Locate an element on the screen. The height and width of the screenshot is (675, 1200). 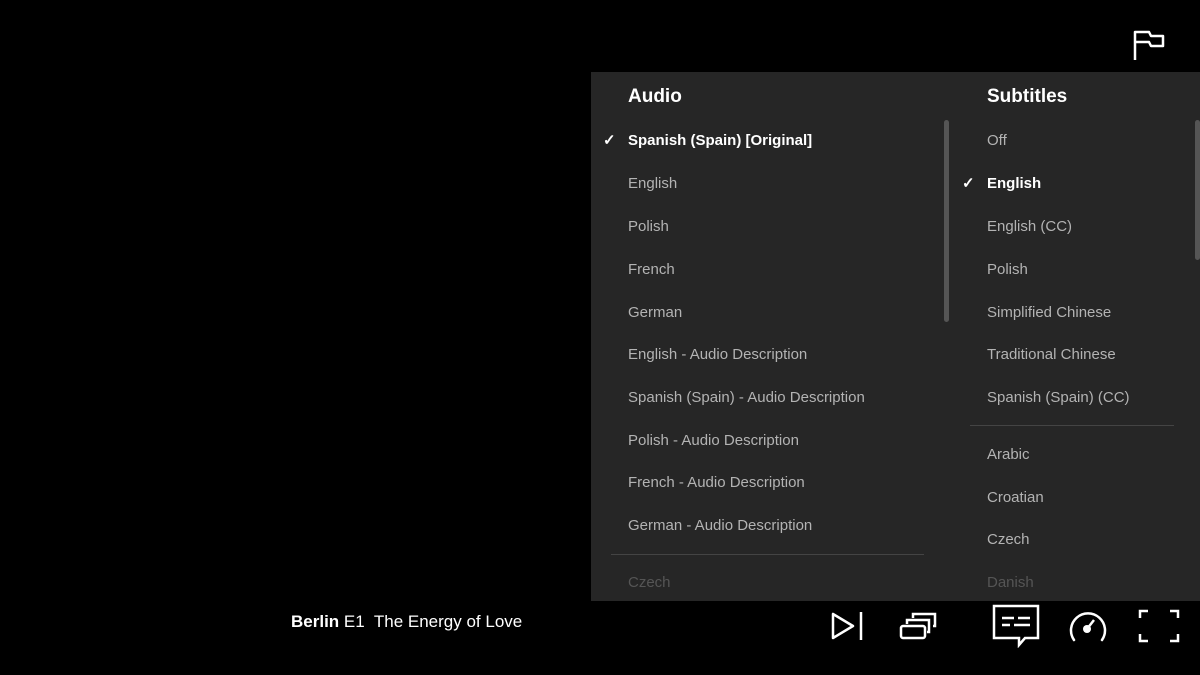
option-label: Traditional Chinese is located at coordinates (1051, 354).